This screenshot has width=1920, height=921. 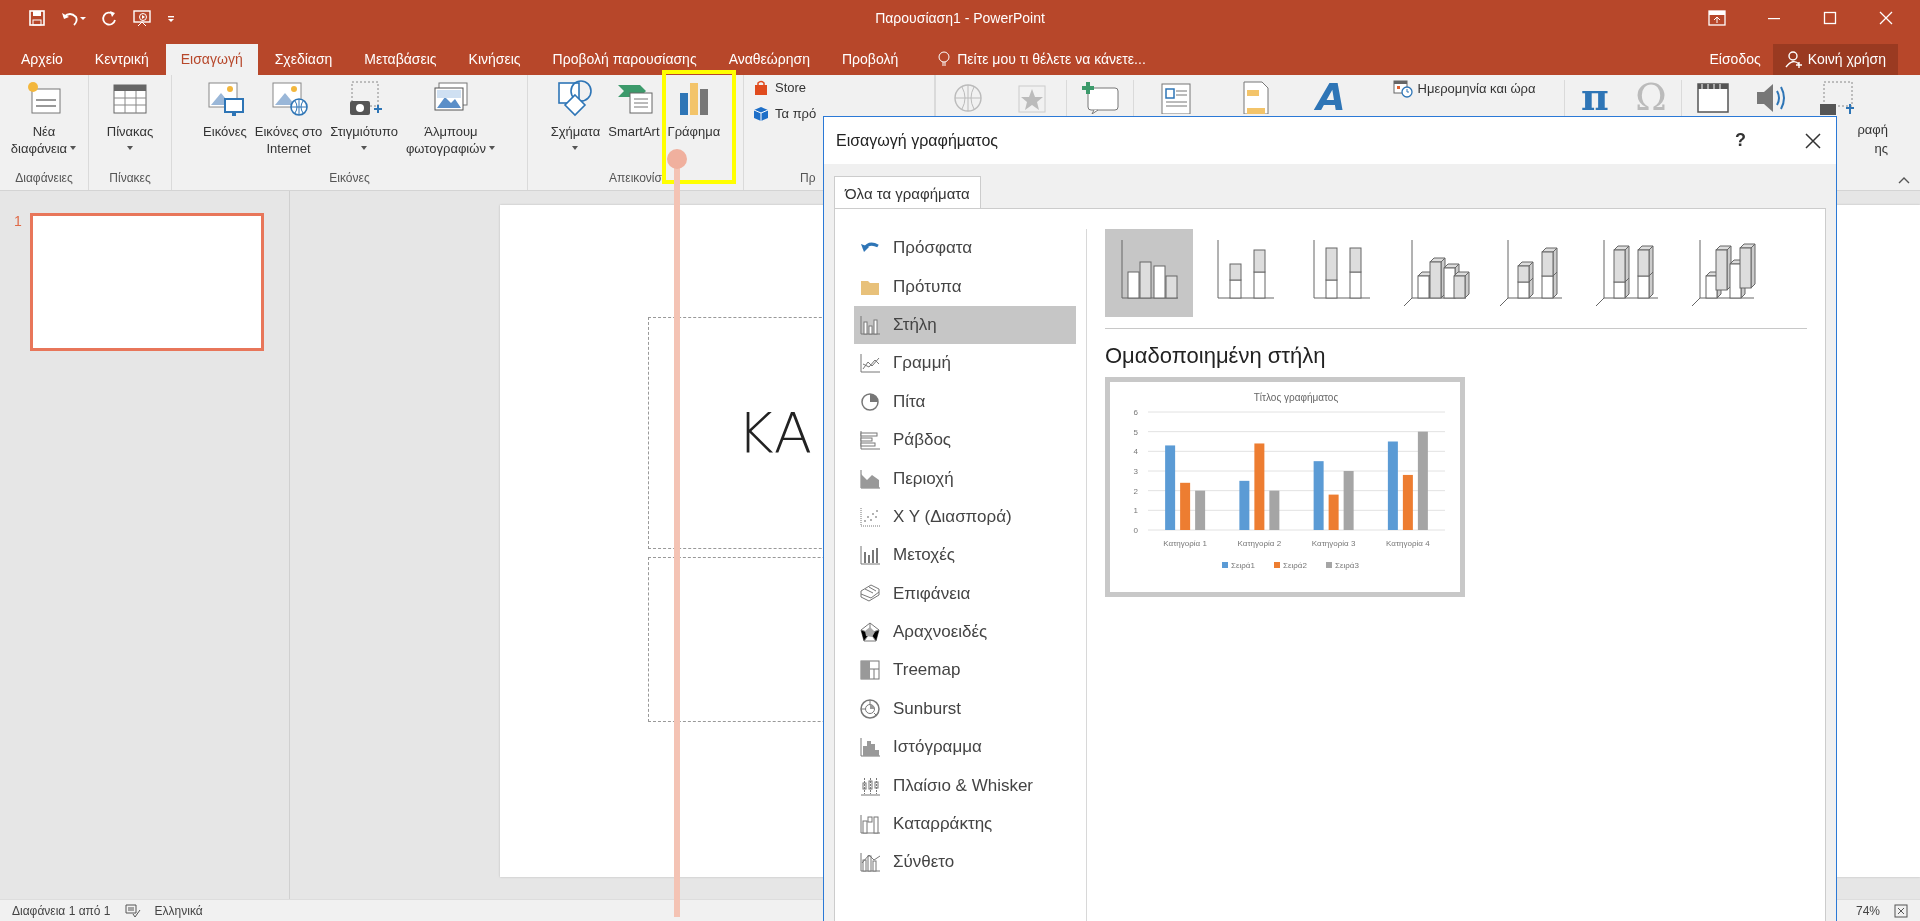 I want to click on sign-in-link: Είσοδος, so click(x=1735, y=59).